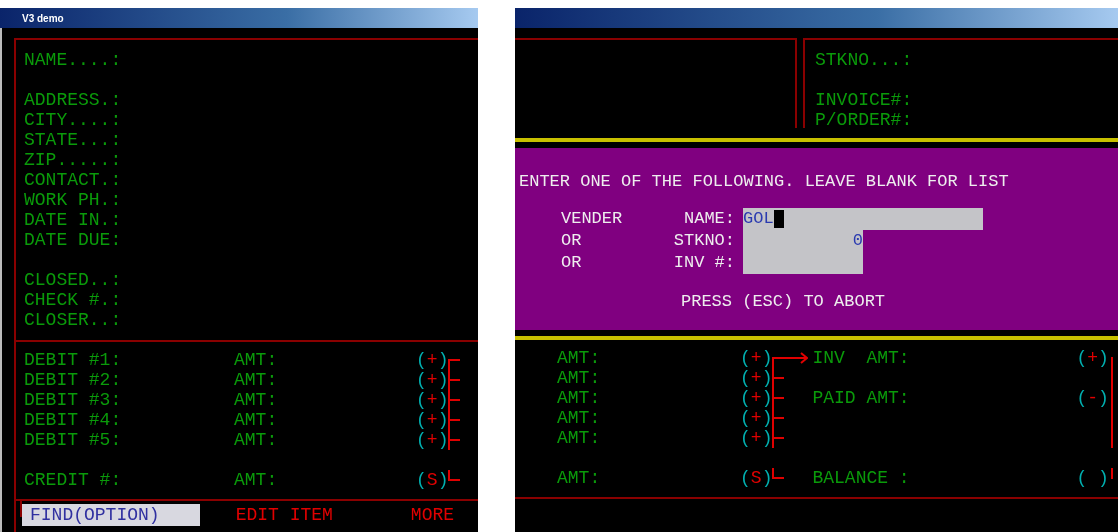 The image size is (1118, 532). Describe the element at coordinates (73, 420) in the screenshot. I see `field-label: DEBIT #4:` at that location.